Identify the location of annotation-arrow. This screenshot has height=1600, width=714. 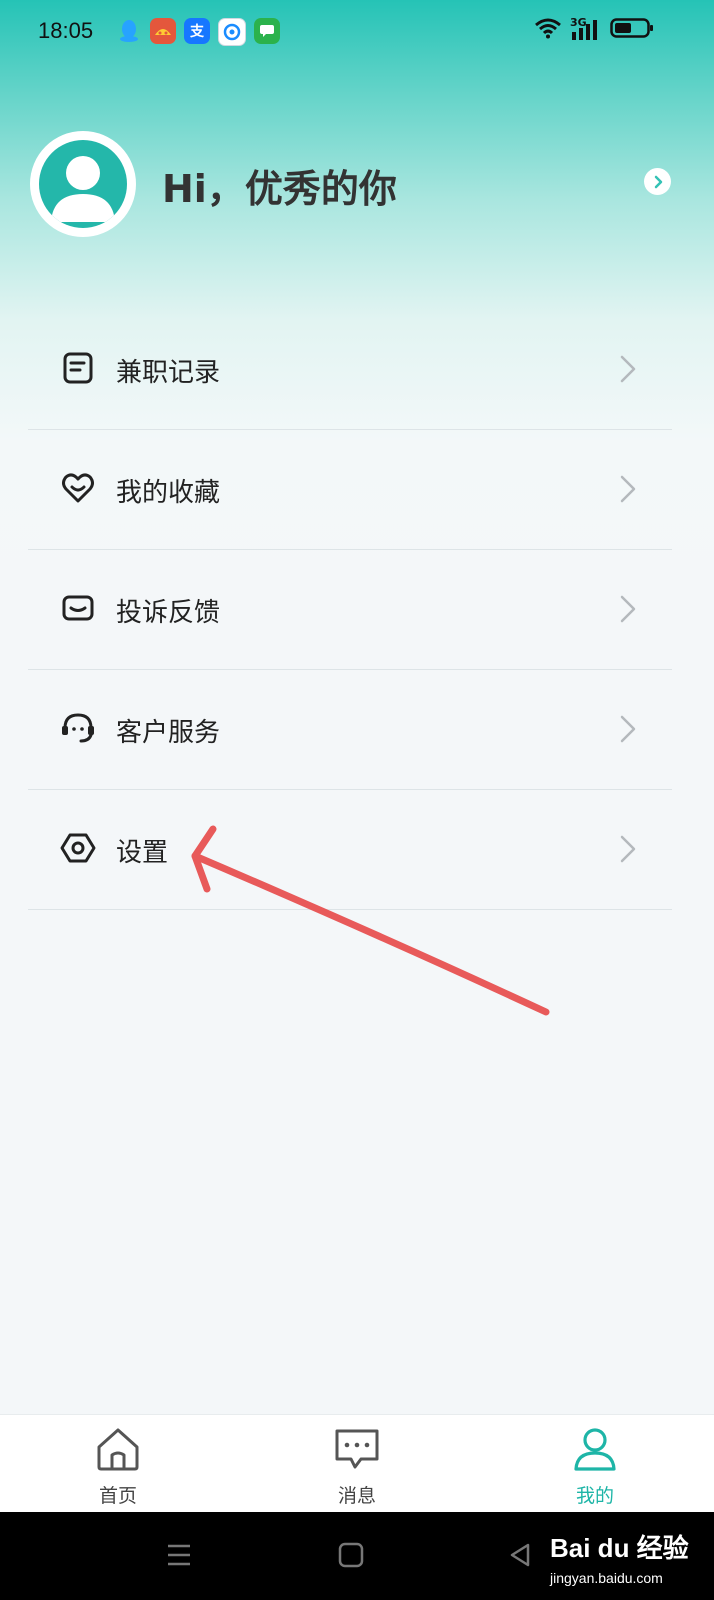
(370, 920).